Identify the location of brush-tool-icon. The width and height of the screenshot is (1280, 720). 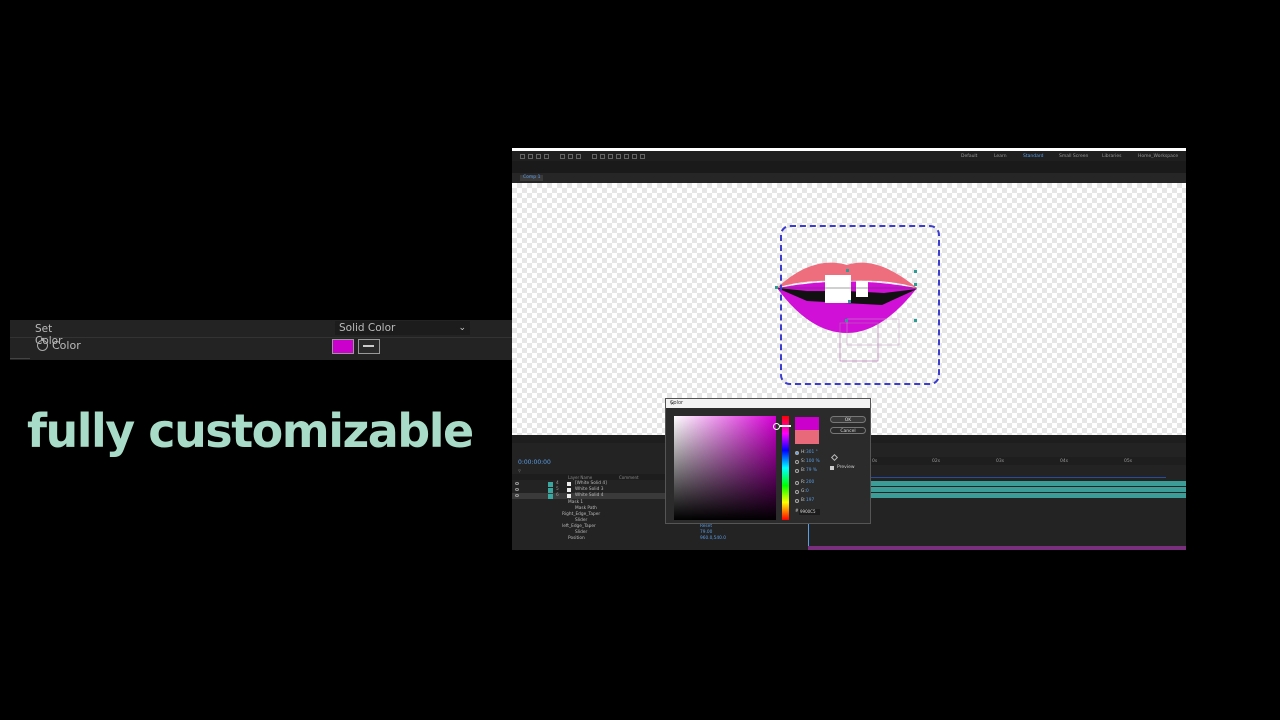
(618, 156).